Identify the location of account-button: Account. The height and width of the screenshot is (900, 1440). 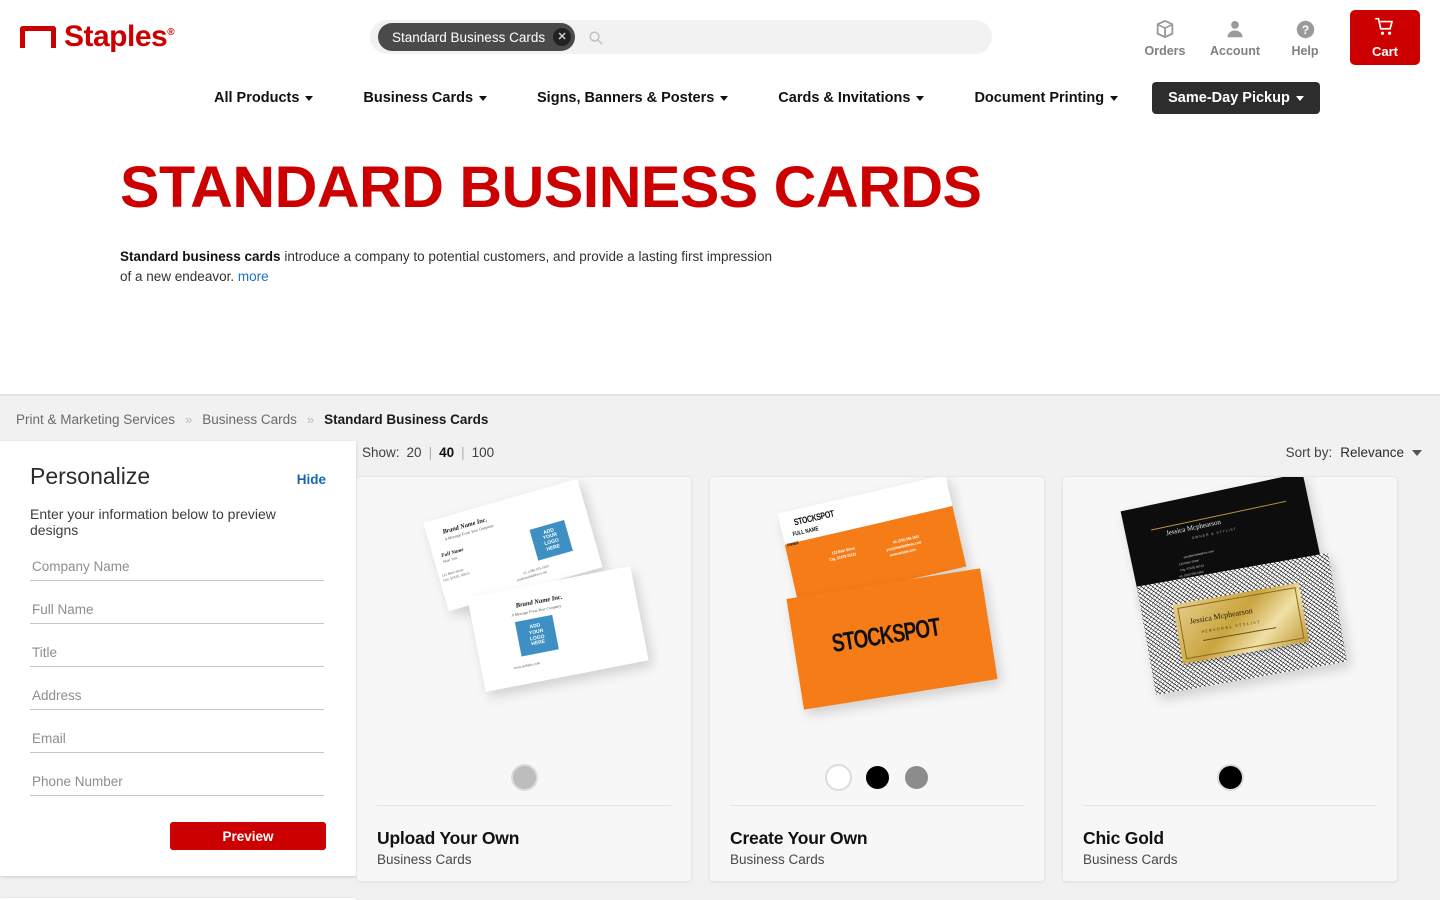
(1235, 34).